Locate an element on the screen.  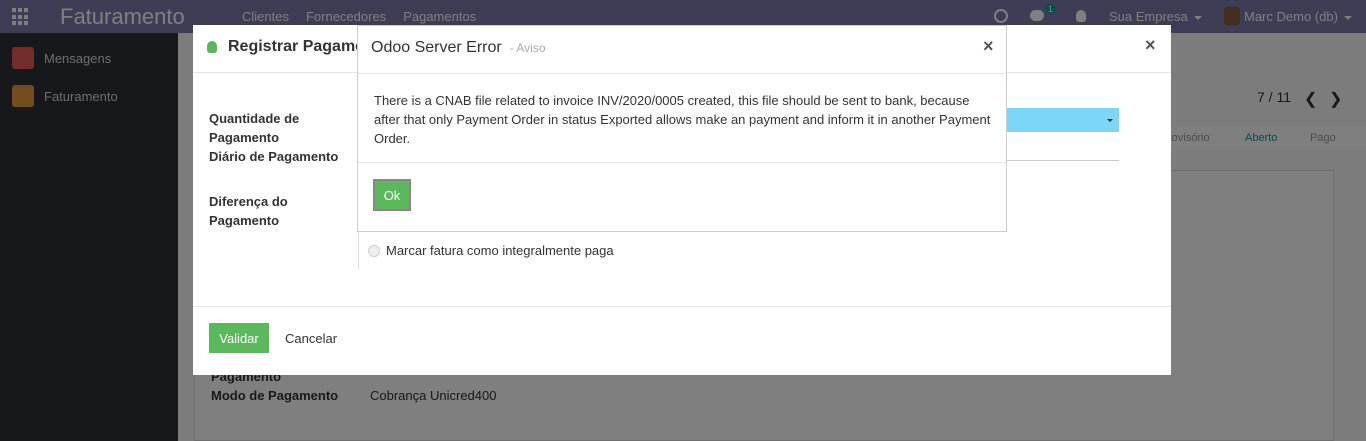
error-title-text: Odoo Server Error is located at coordinates (436, 47).